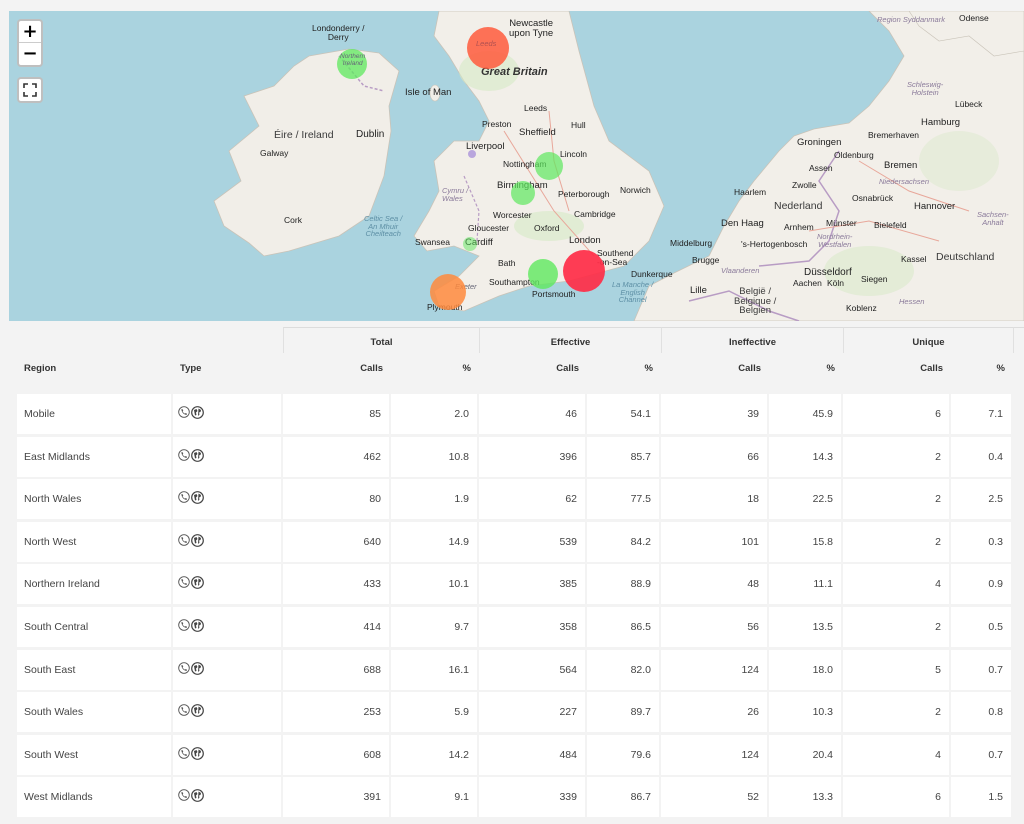 The height and width of the screenshot is (824, 1024). Describe the element at coordinates (30, 54) in the screenshot. I see `zoom-out-button: −` at that location.